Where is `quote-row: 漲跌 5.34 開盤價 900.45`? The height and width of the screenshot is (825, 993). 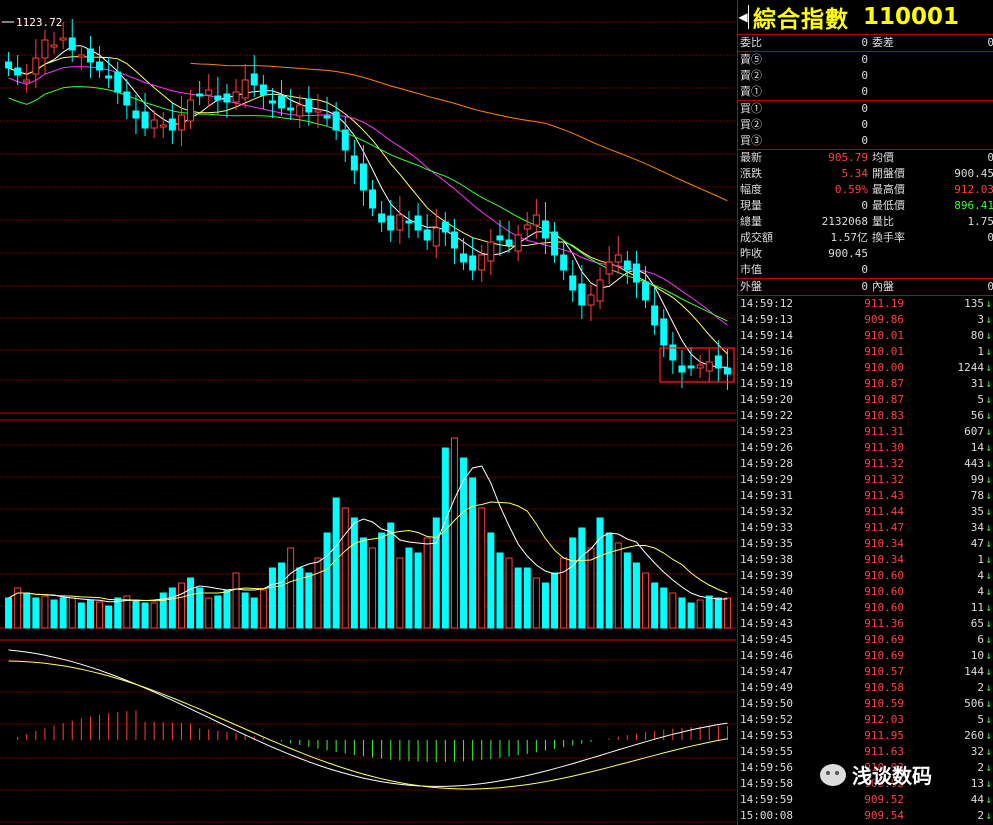
quote-row: 漲跌 5.34 開盤價 900.45 is located at coordinates (865, 174).